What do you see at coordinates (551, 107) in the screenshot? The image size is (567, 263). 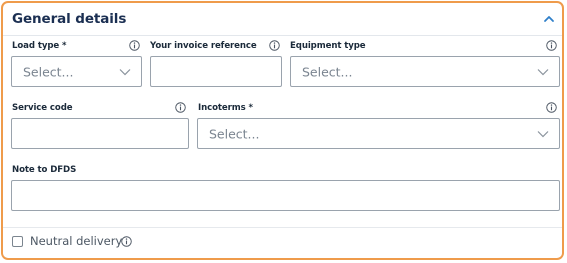 I see `incoterms-info-icon` at bounding box center [551, 107].